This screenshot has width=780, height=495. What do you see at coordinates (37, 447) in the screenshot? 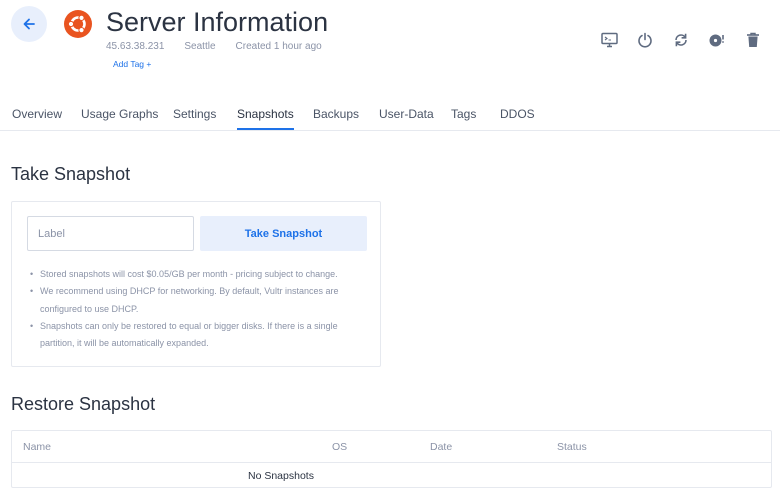
I see `column-name: Name` at bounding box center [37, 447].